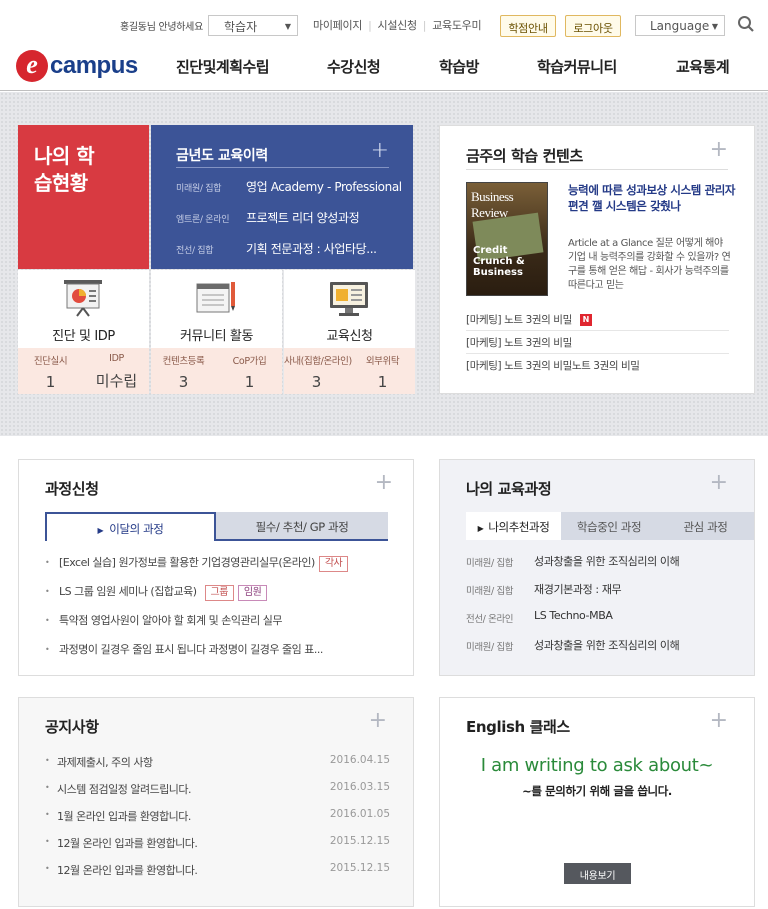  I want to click on list-item: [마케팅] 노트 3권의 비밀노트 3권의 비밀, so click(597, 365).